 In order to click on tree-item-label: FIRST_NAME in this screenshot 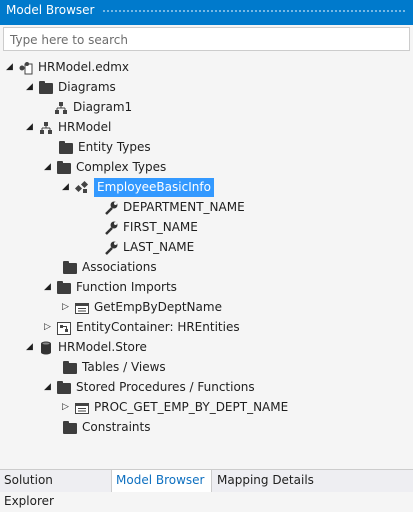, I will do `click(160, 227)`.